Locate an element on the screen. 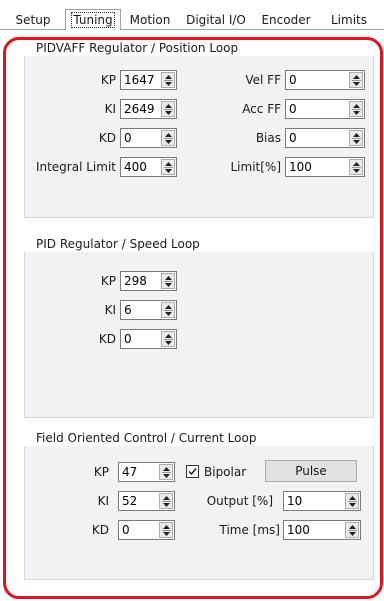  position-kp-spinner is located at coordinates (148, 80).